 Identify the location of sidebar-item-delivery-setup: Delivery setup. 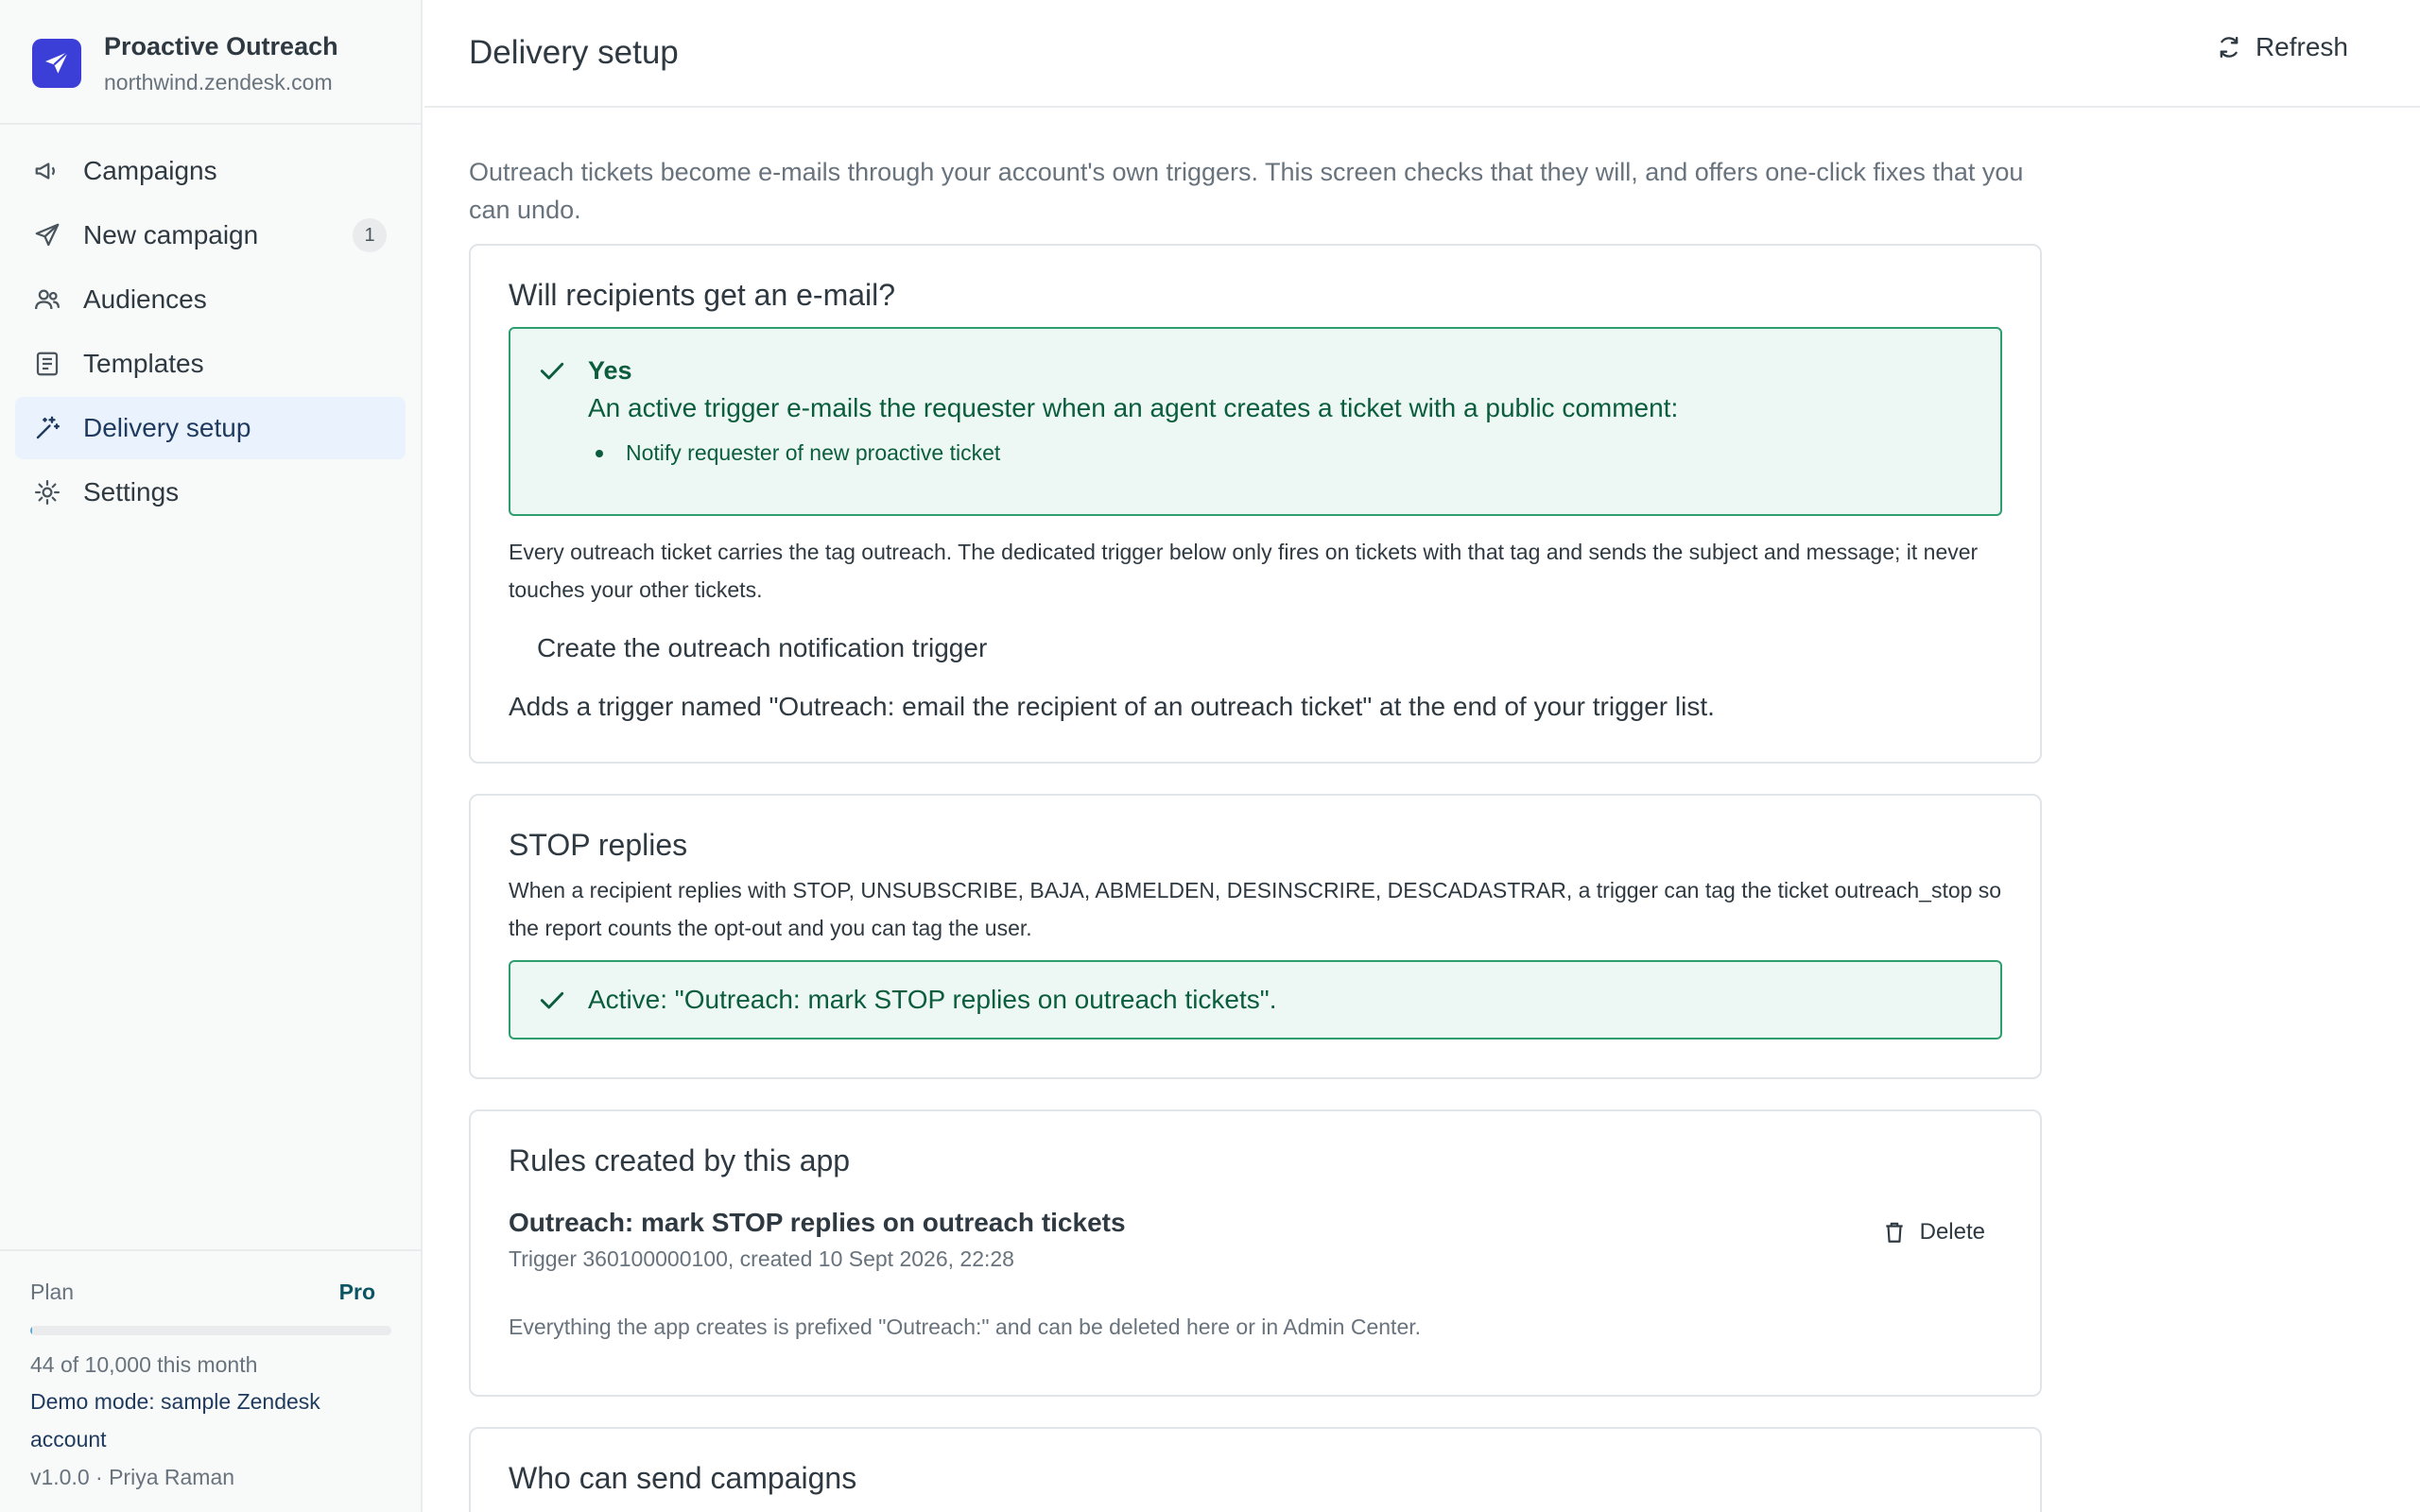
(210, 428).